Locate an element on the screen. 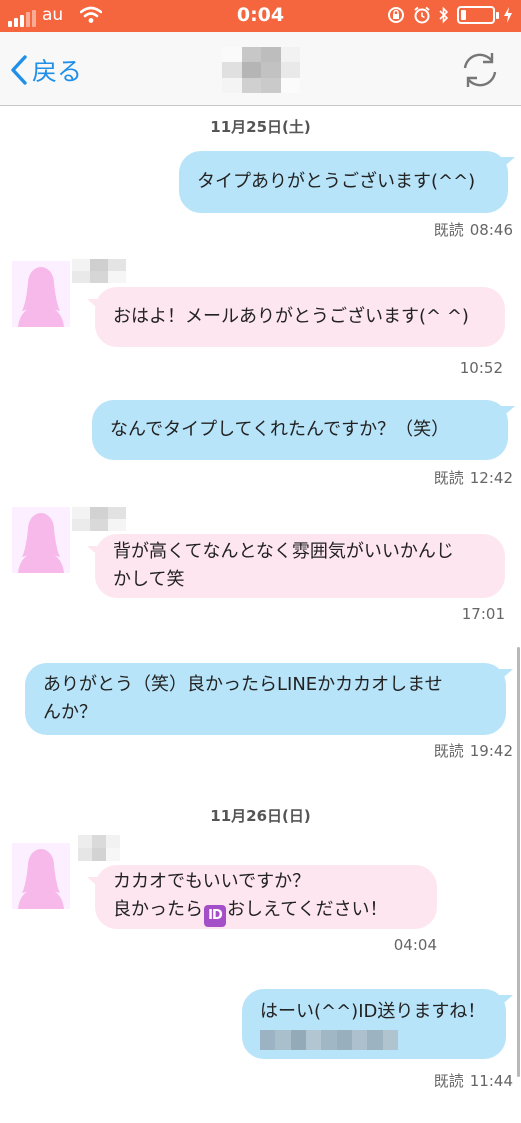  message-bubble-outgoing: なんでタイプしてくれたんですか？（笑） is located at coordinates (303, 430).